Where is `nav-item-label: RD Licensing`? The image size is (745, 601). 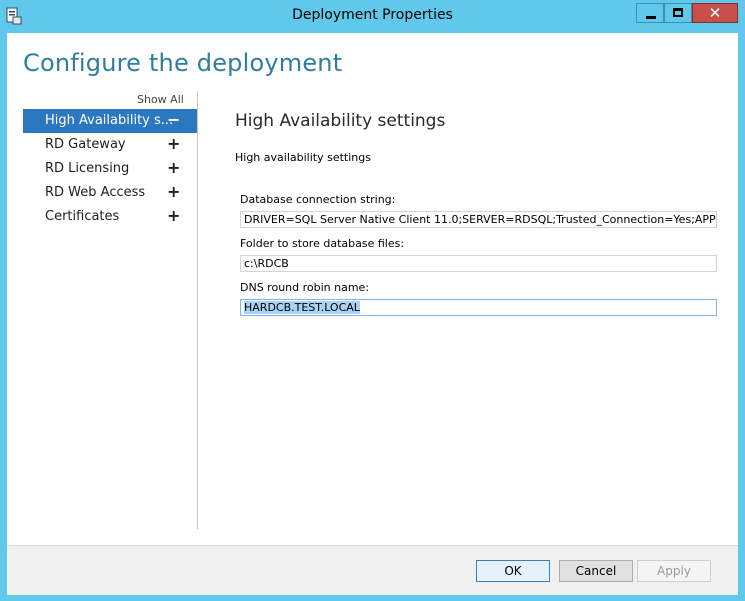 nav-item-label: RD Licensing is located at coordinates (87, 168).